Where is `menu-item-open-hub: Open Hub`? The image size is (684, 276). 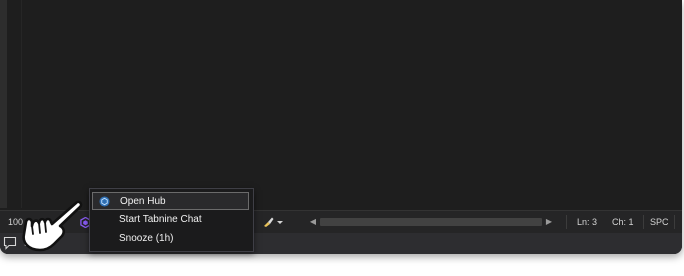
menu-item-open-hub: Open Hub is located at coordinates (170, 201).